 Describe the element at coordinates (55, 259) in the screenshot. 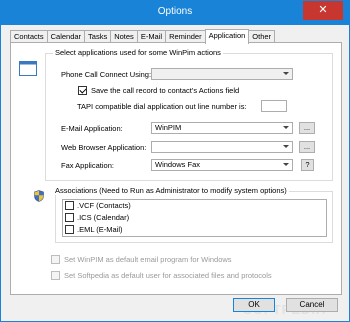

I see `default-email-checkbox` at that location.